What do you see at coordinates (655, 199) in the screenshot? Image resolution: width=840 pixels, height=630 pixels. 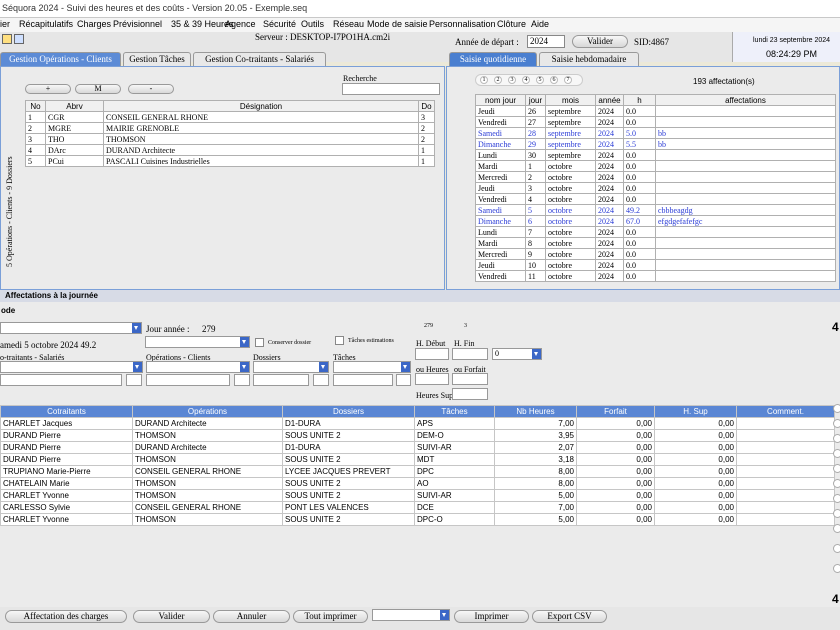 I see `day-row: Vendredi 4 octobre 2024 0.0` at bounding box center [655, 199].